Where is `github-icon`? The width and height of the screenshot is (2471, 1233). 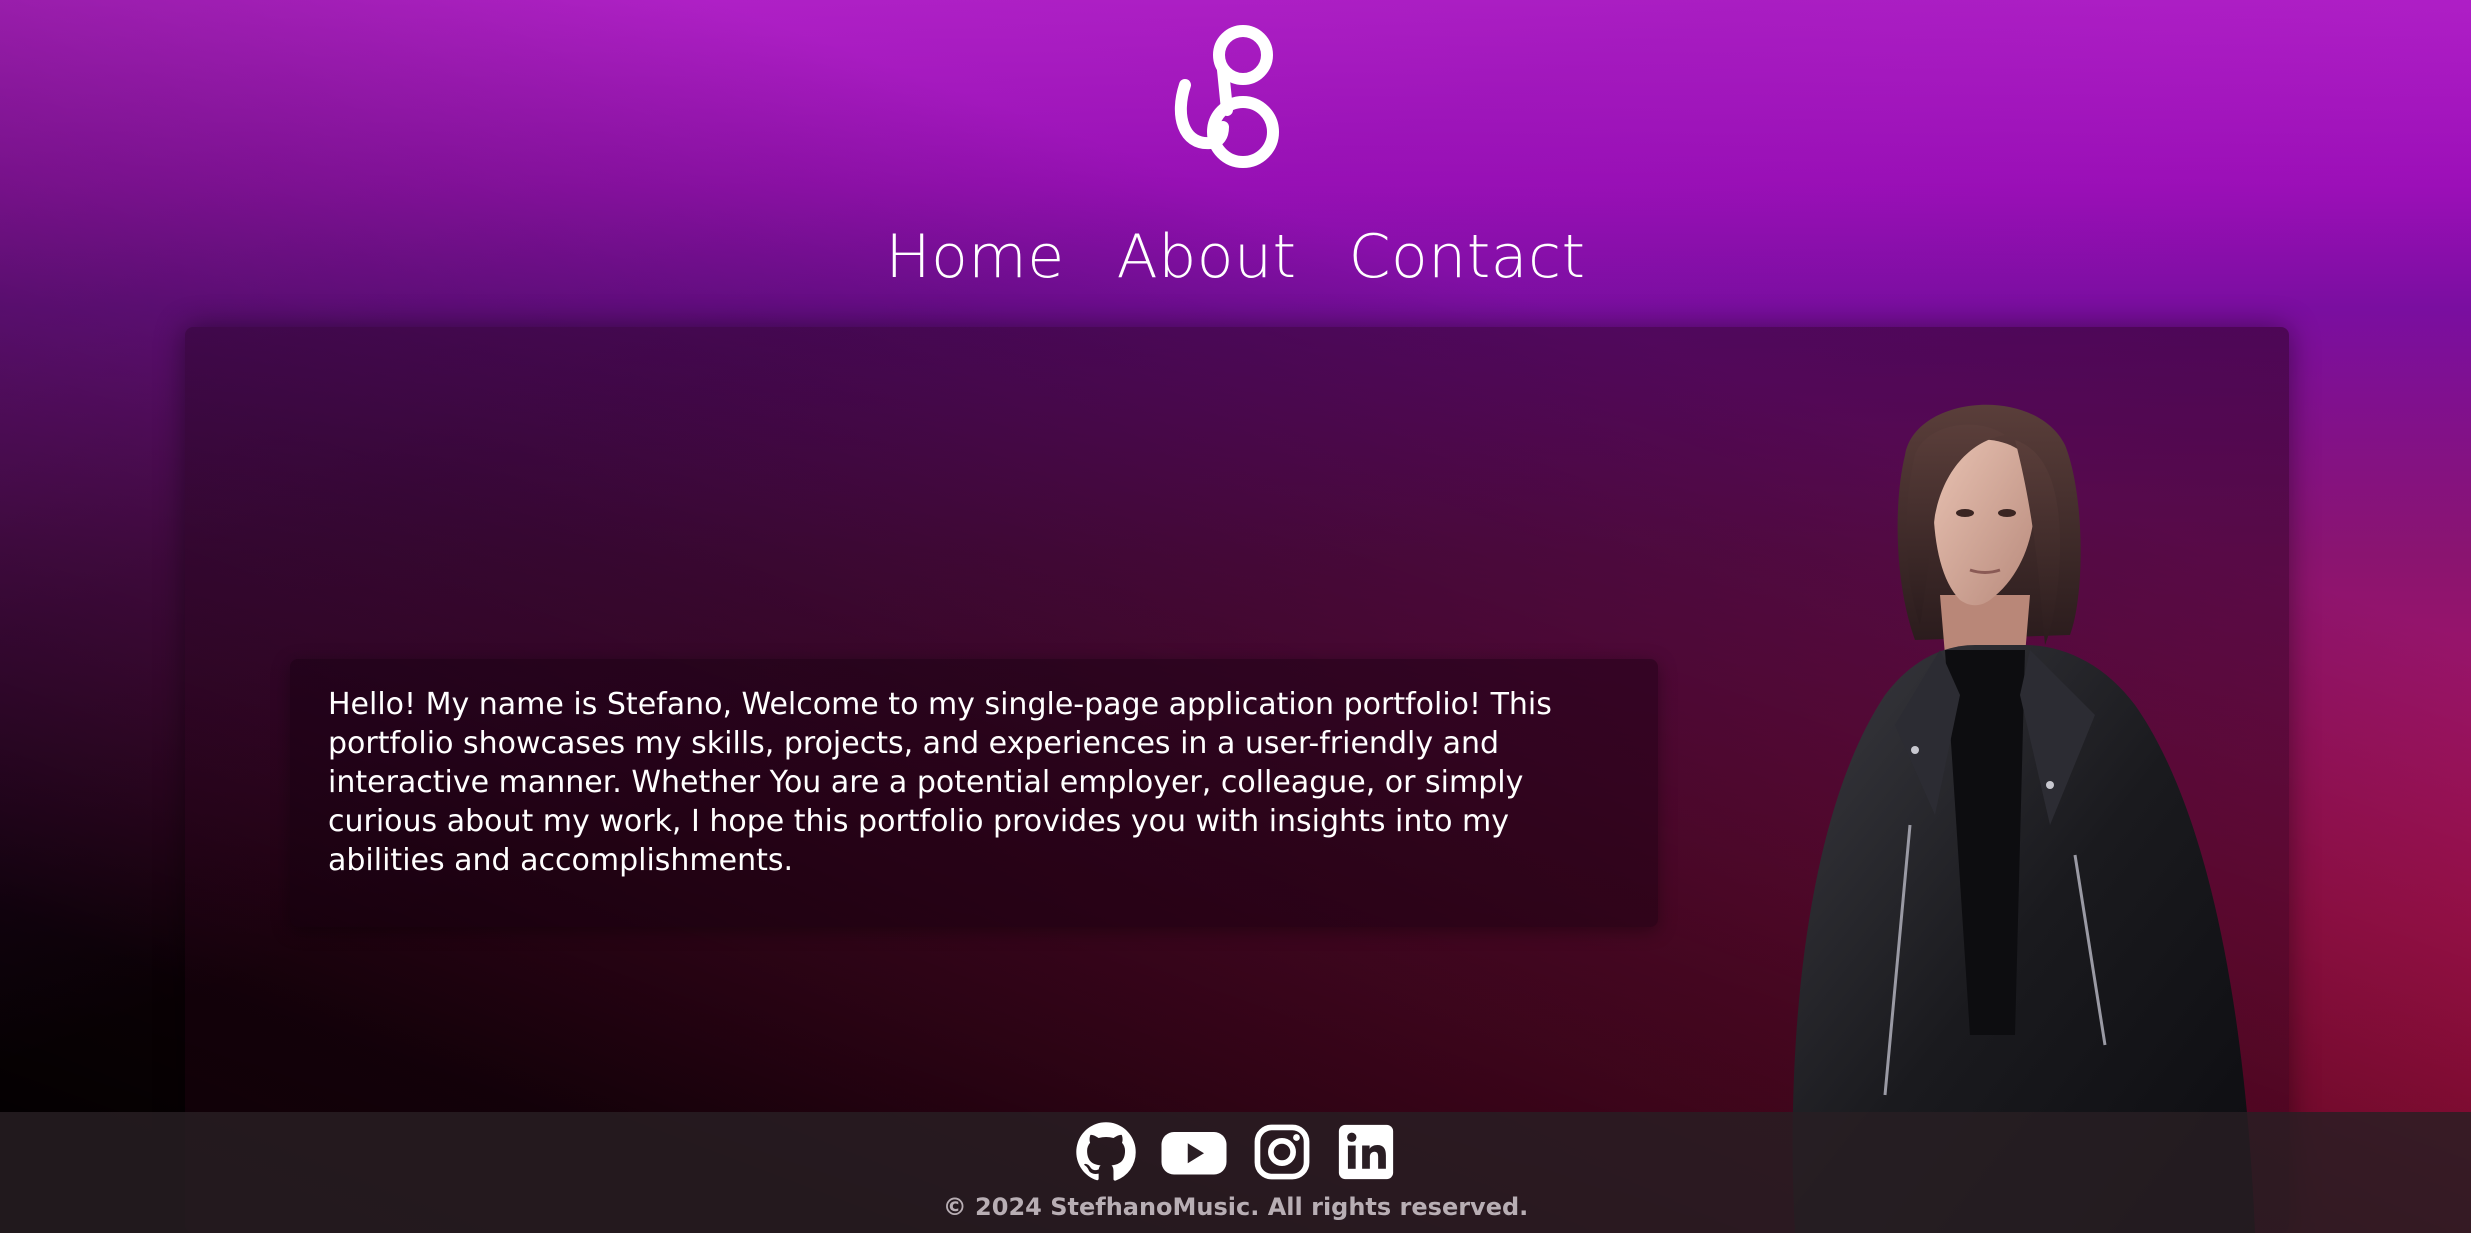
github-icon is located at coordinates (1105, 1151).